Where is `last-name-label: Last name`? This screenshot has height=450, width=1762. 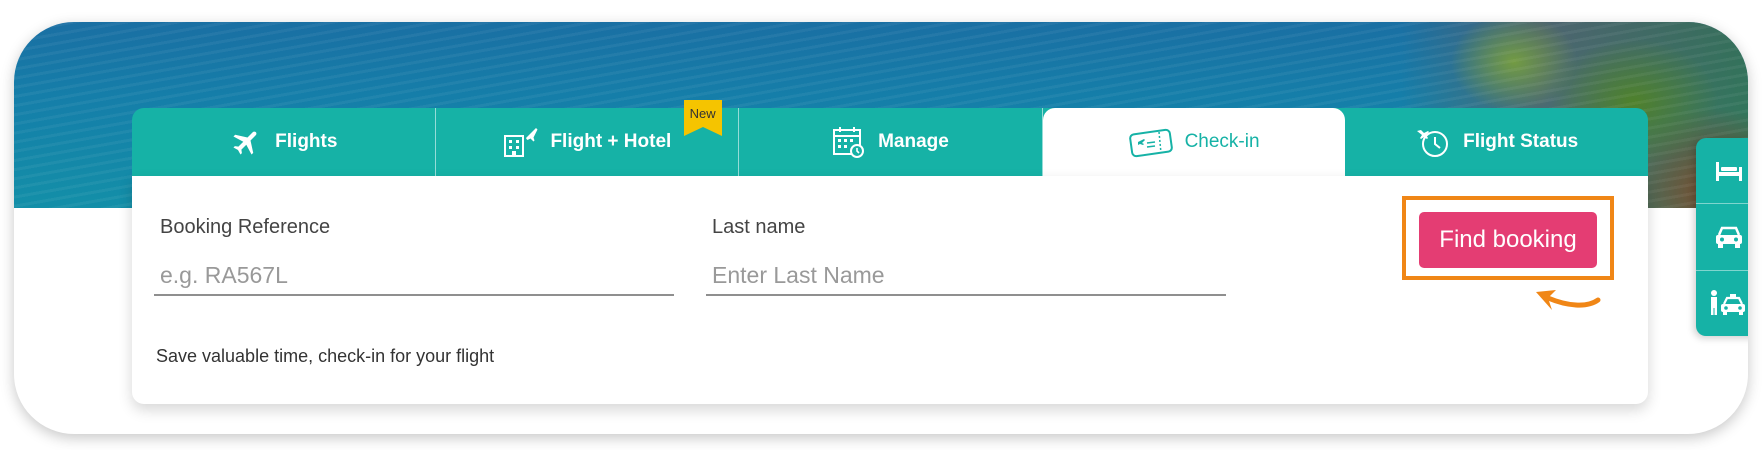 last-name-label: Last name is located at coordinates (759, 227).